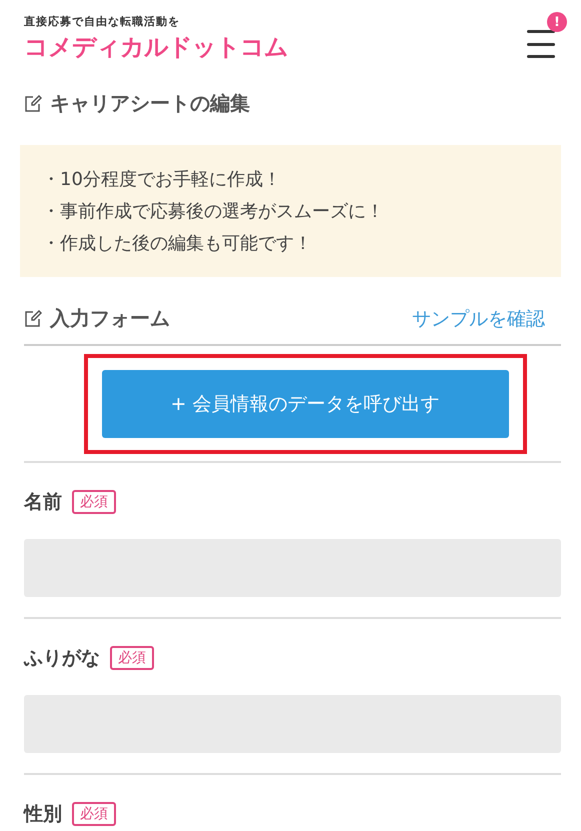  What do you see at coordinates (305, 404) in the screenshot?
I see `import-button: + 会員情報のデータを呼び出す` at bounding box center [305, 404].